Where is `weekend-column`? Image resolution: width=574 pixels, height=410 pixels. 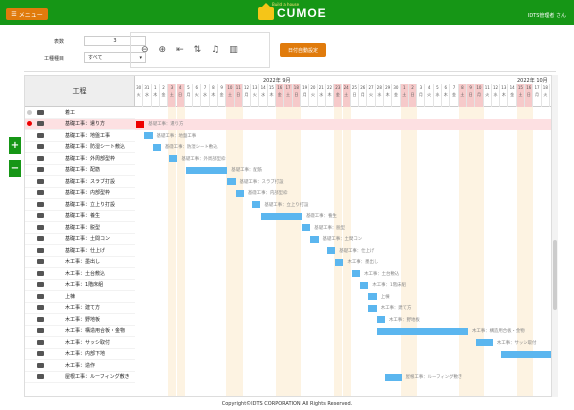 weekend-column is located at coordinates (288, 251).